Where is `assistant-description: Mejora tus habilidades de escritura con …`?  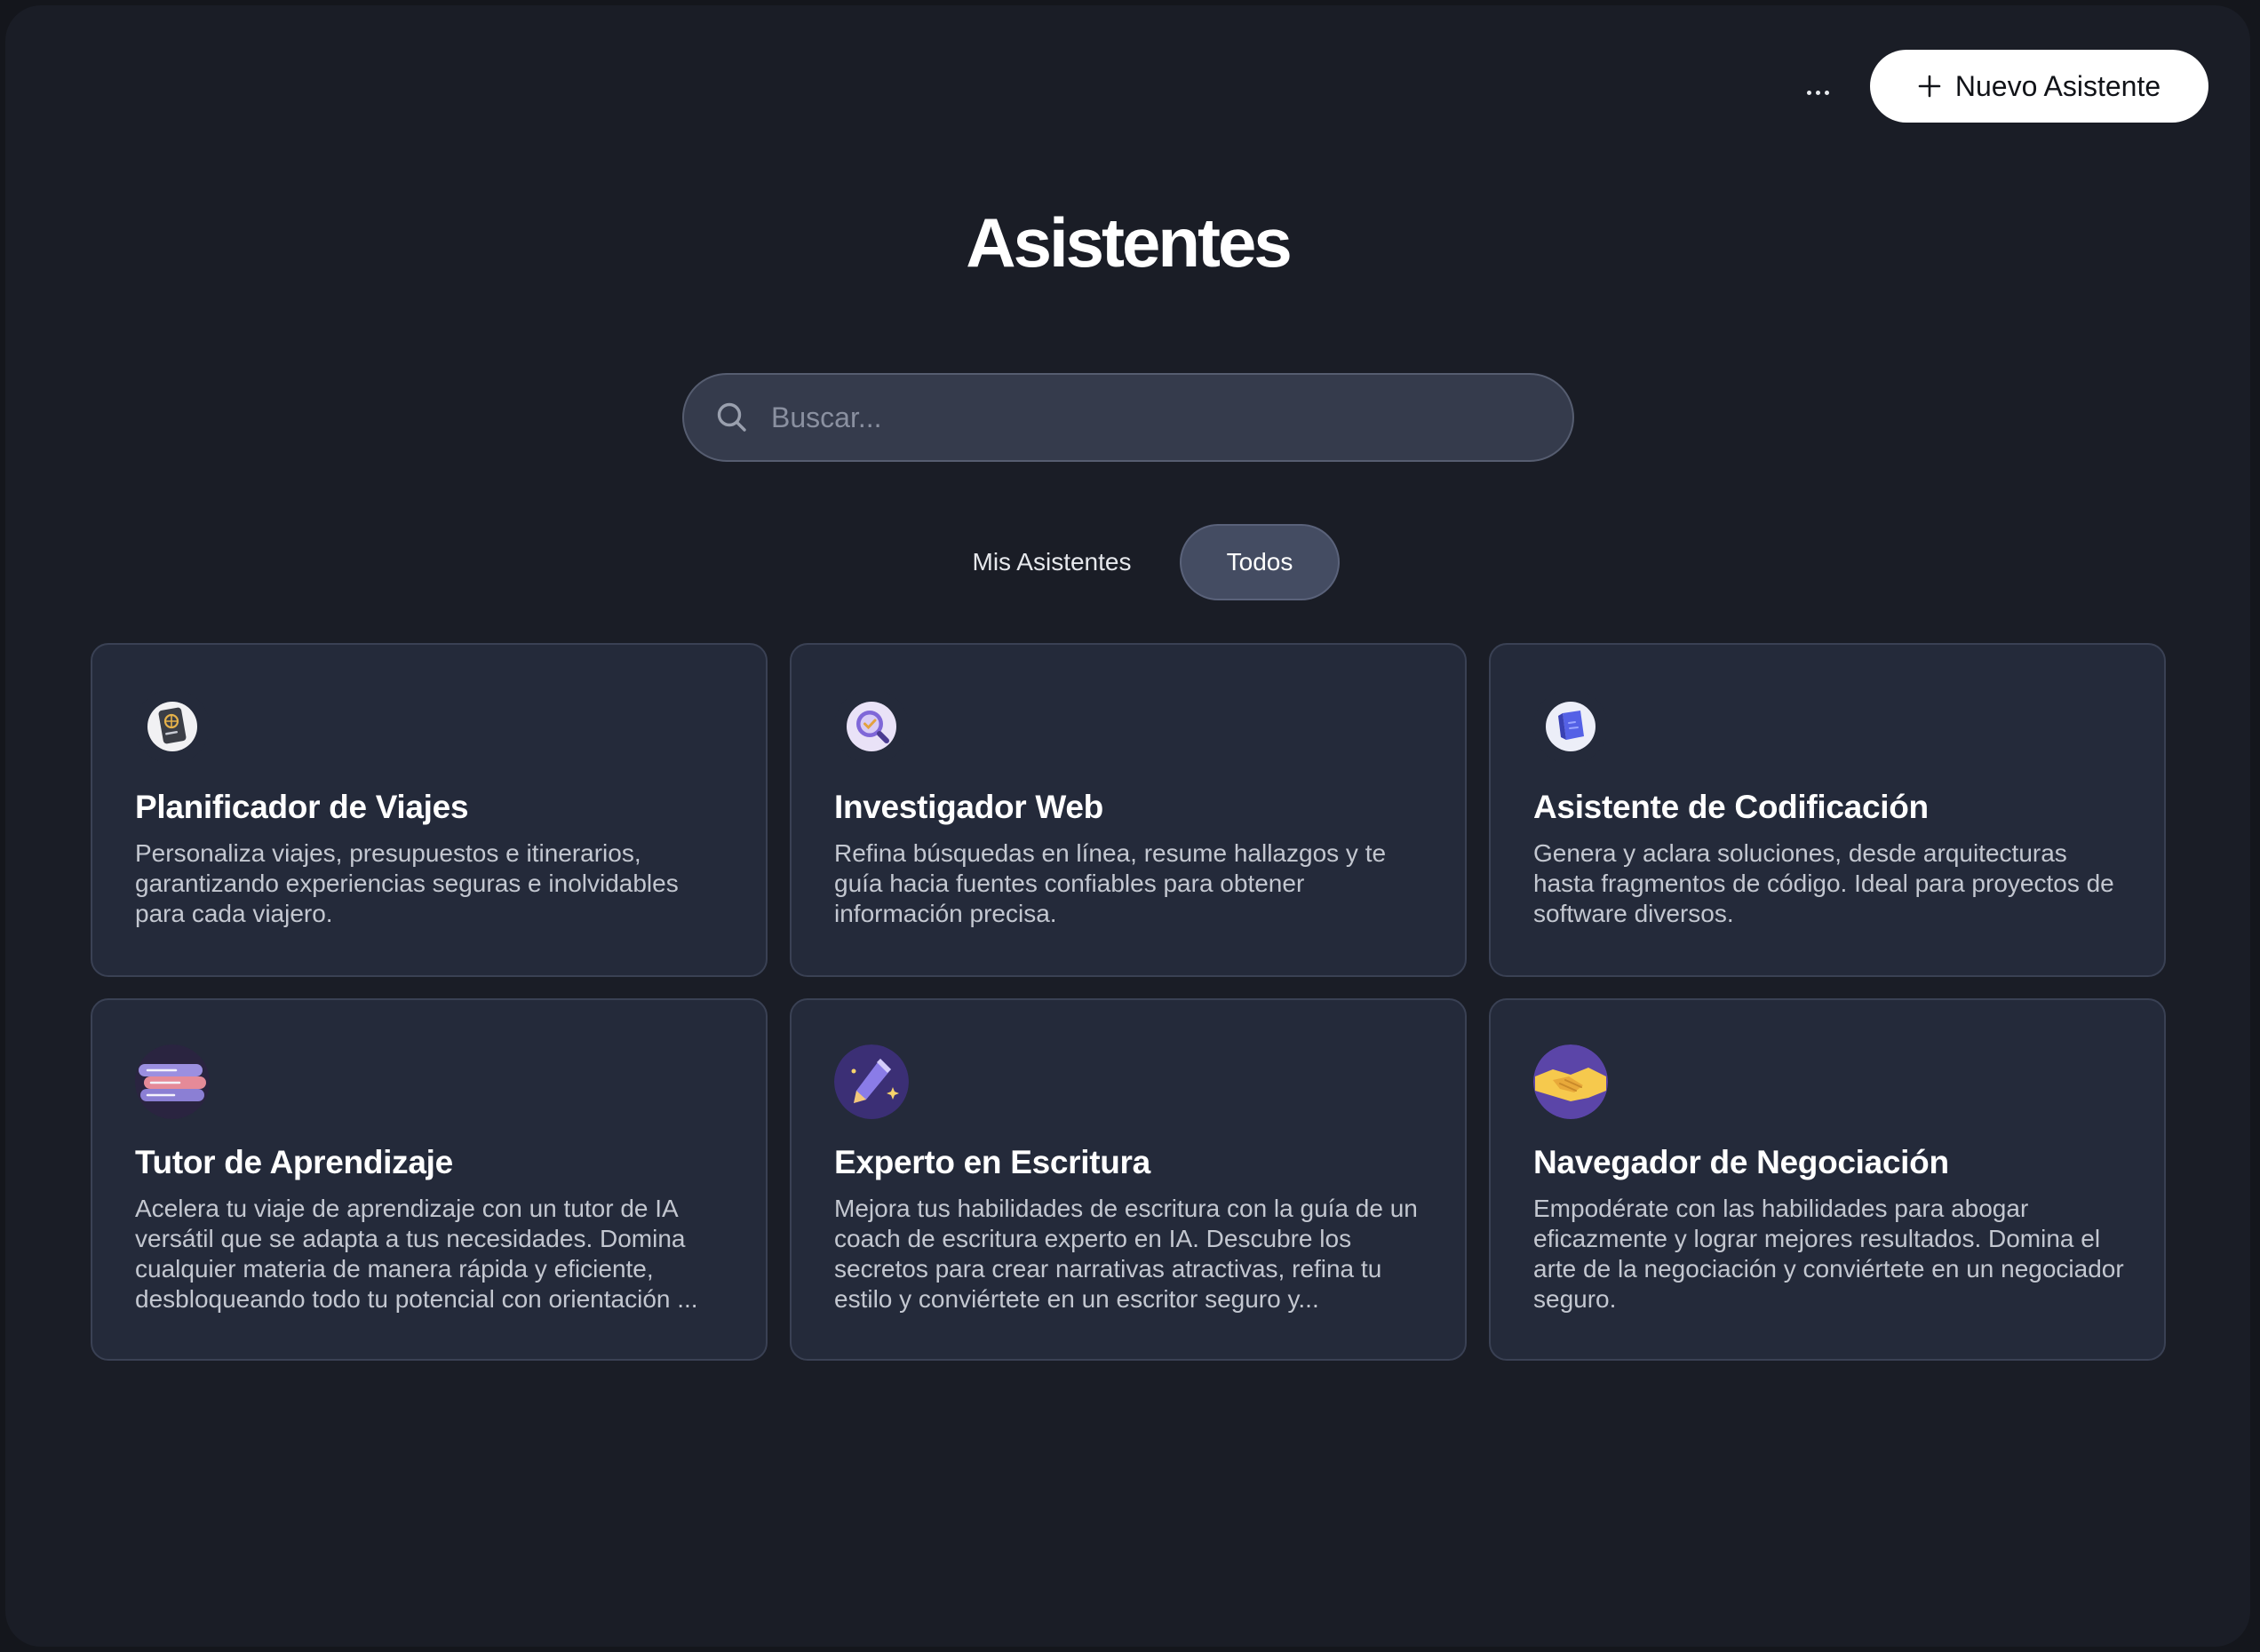
assistant-description: Mejora tus habilidades de escritura con … is located at coordinates (1126, 1254).